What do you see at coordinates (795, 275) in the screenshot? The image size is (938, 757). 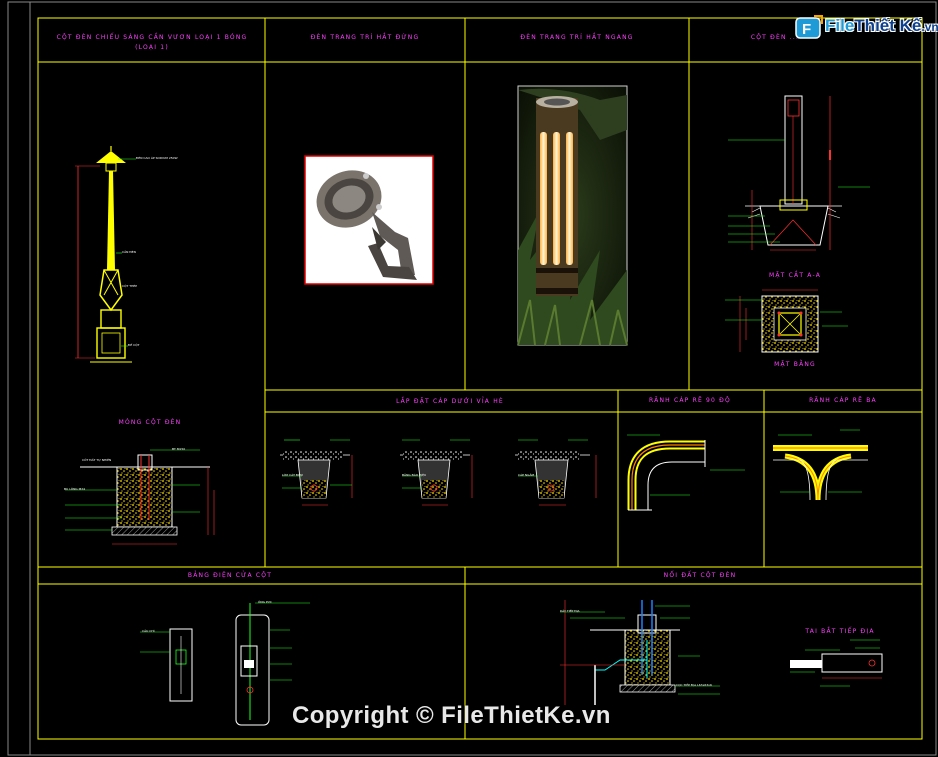 I see `title-section-aa: MẶT CẮT A-A` at bounding box center [795, 275].